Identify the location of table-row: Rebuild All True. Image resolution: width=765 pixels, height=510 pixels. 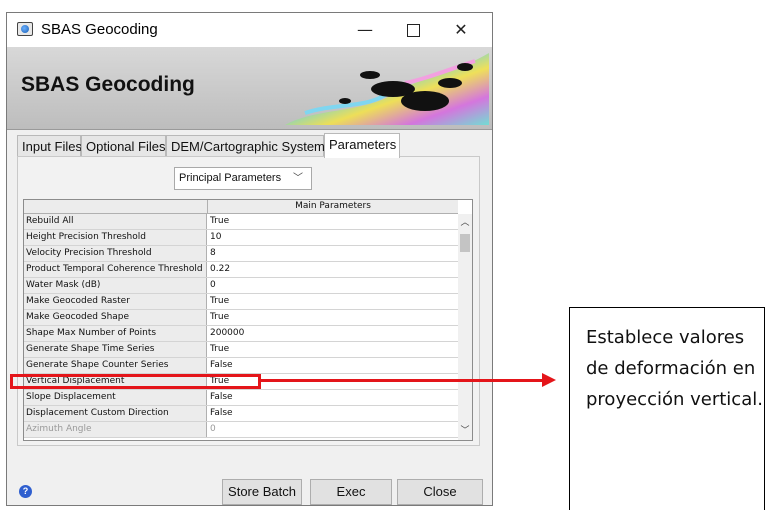
(241, 222).